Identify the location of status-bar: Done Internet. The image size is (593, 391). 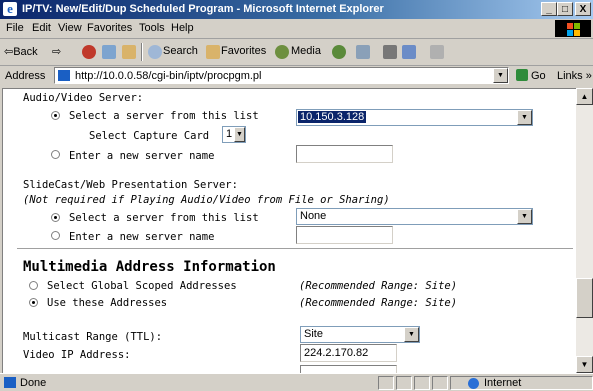
(296, 382).